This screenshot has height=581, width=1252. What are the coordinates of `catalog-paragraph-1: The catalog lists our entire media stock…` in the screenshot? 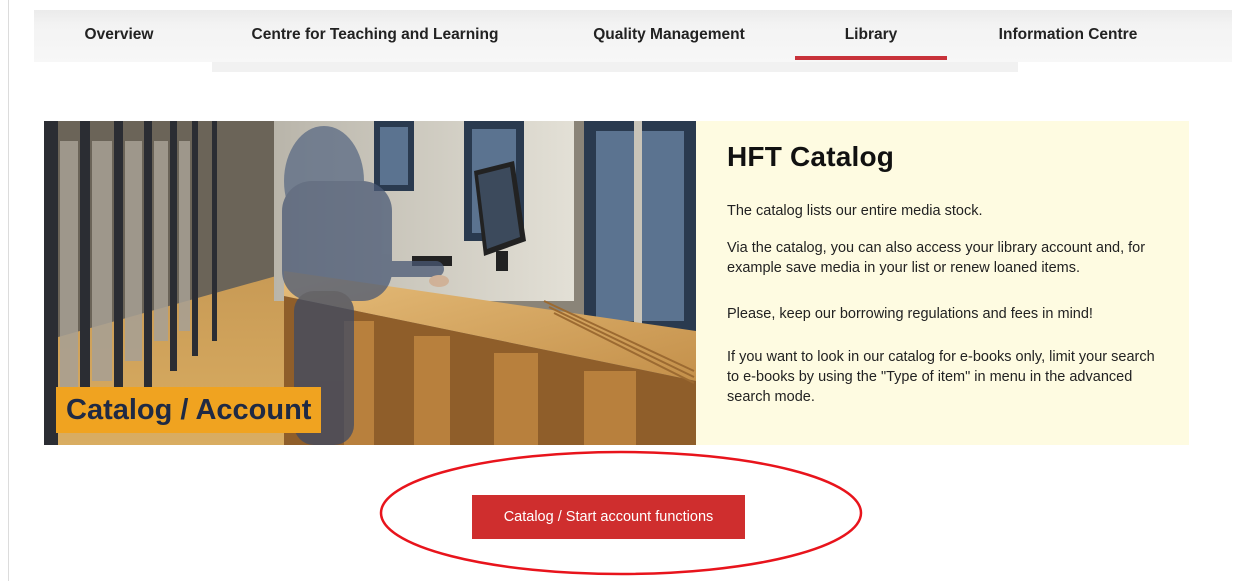 It's located at (855, 211).